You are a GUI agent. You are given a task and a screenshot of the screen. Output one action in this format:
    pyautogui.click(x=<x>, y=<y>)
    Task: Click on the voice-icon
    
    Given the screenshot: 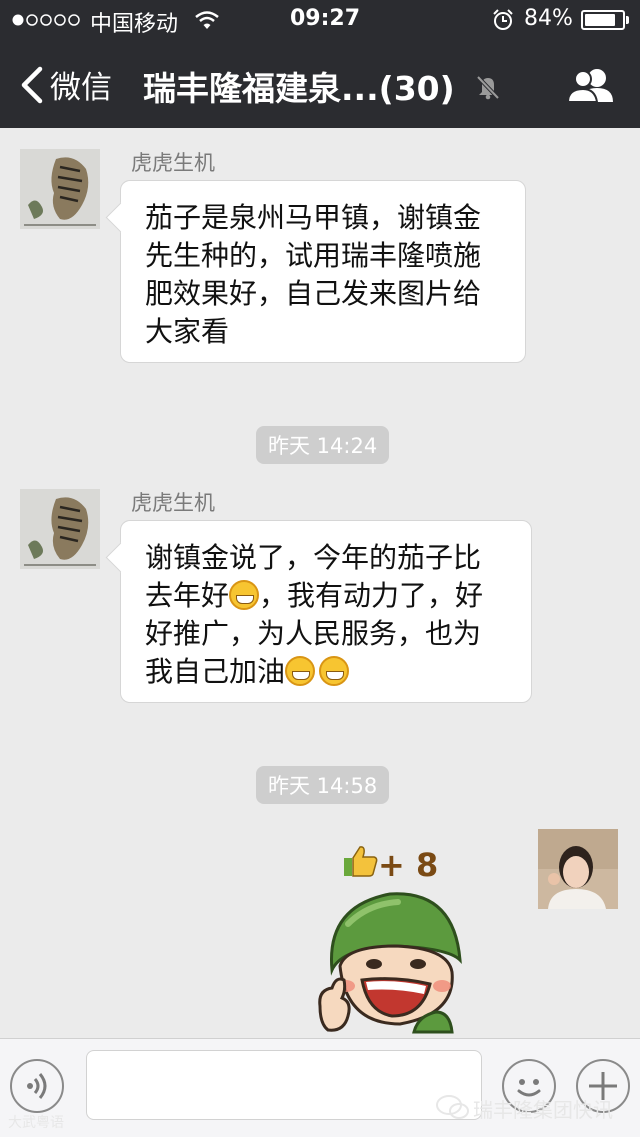 What is the action you would take?
    pyautogui.click(x=37, y=1086)
    